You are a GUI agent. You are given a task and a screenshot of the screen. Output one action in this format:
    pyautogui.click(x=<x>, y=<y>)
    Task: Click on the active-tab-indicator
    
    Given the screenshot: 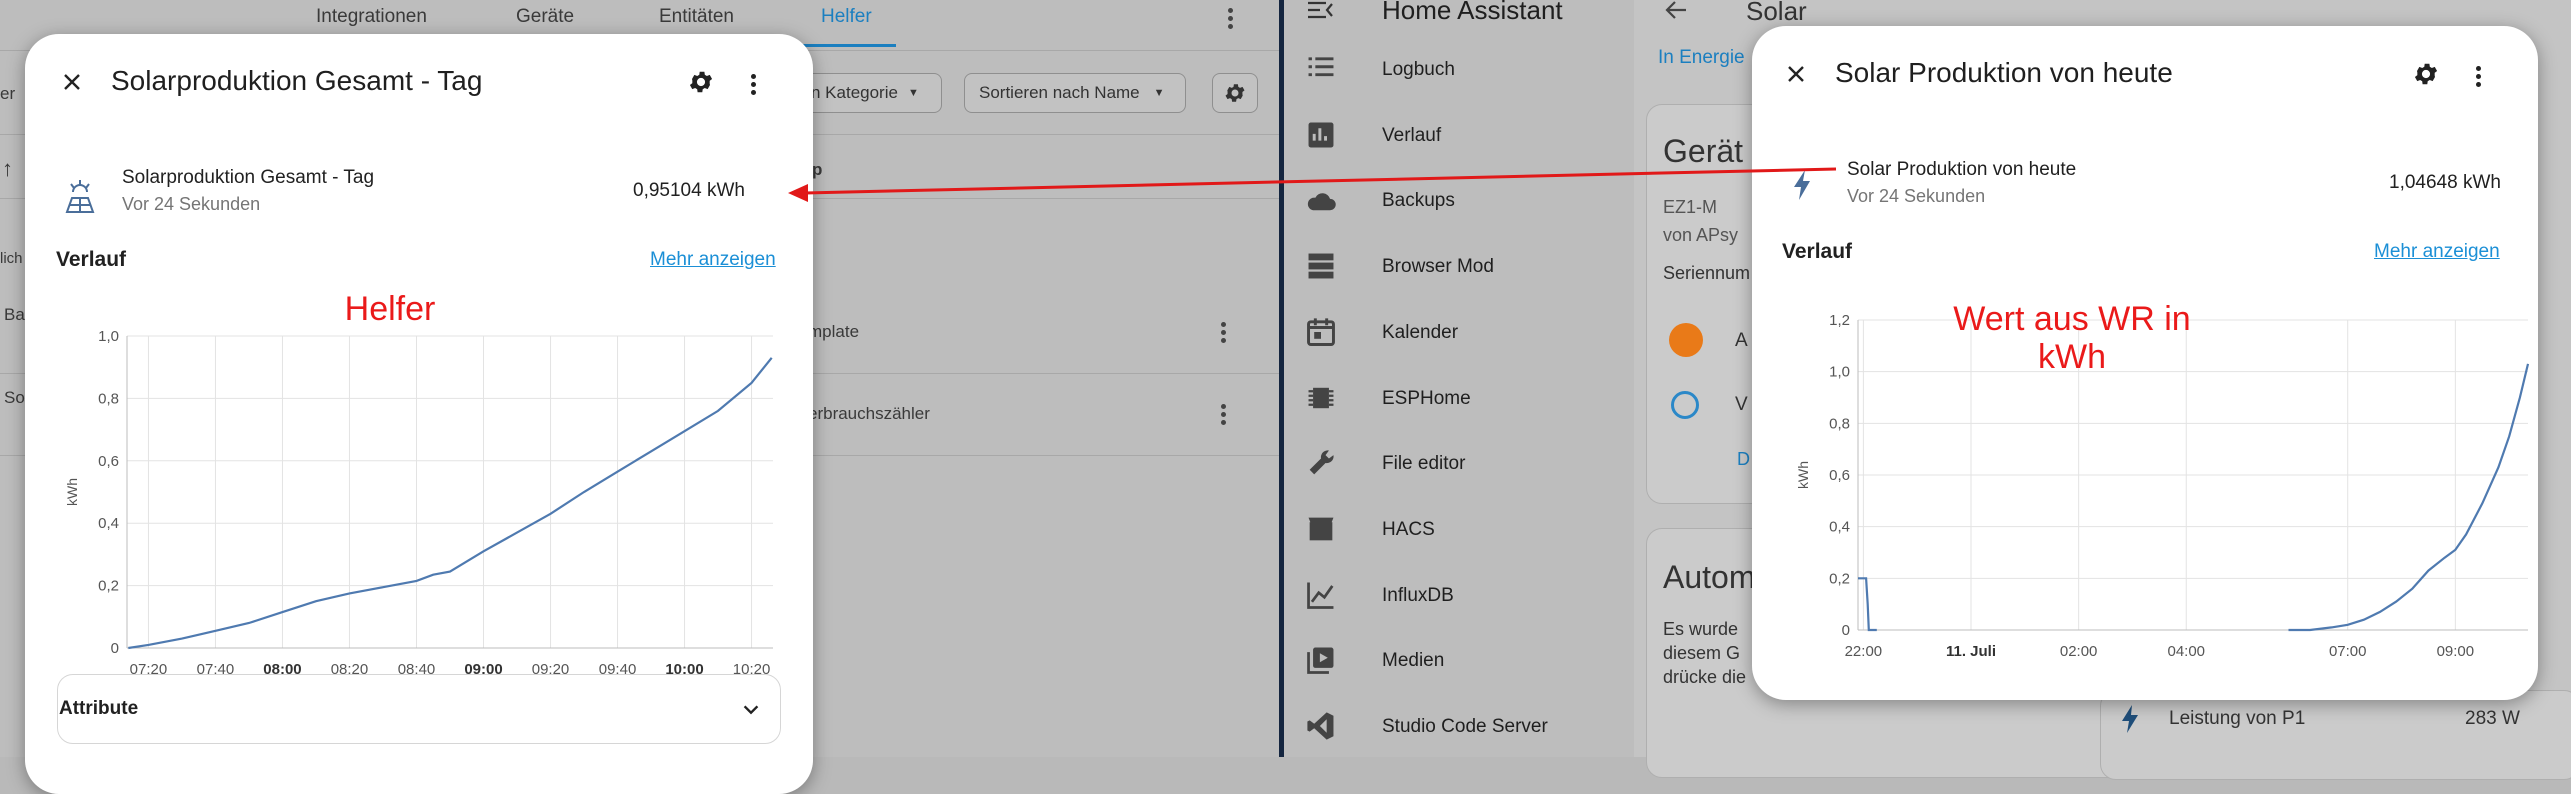 What is the action you would take?
    pyautogui.click(x=848, y=45)
    